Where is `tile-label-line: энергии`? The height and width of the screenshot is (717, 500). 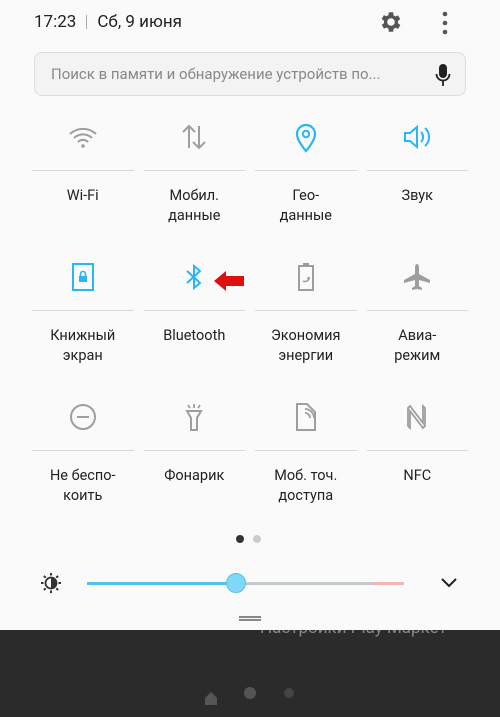
tile-label-line: энергии is located at coordinates (306, 355).